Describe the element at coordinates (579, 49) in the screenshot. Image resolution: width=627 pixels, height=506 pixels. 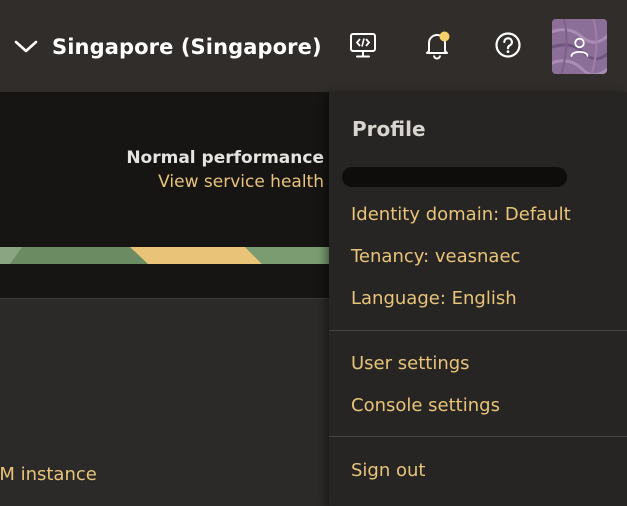
I see `user-icon` at that location.